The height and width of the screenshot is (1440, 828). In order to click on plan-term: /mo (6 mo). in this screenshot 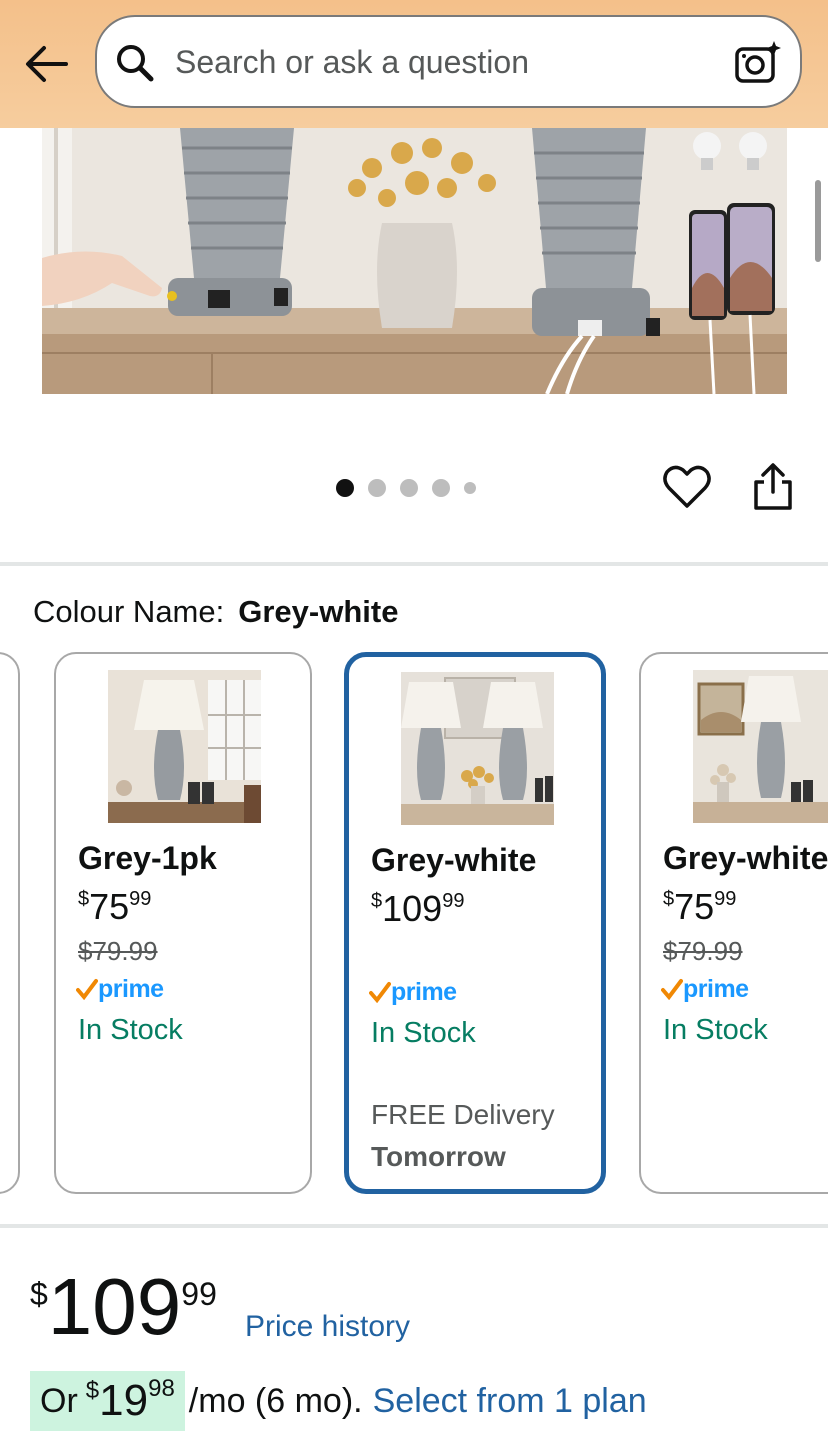, I will do `click(275, 1400)`.